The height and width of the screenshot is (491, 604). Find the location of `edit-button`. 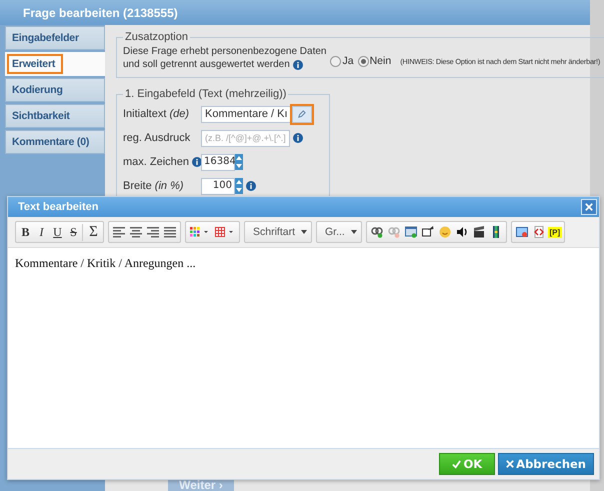

edit-button is located at coordinates (302, 114).